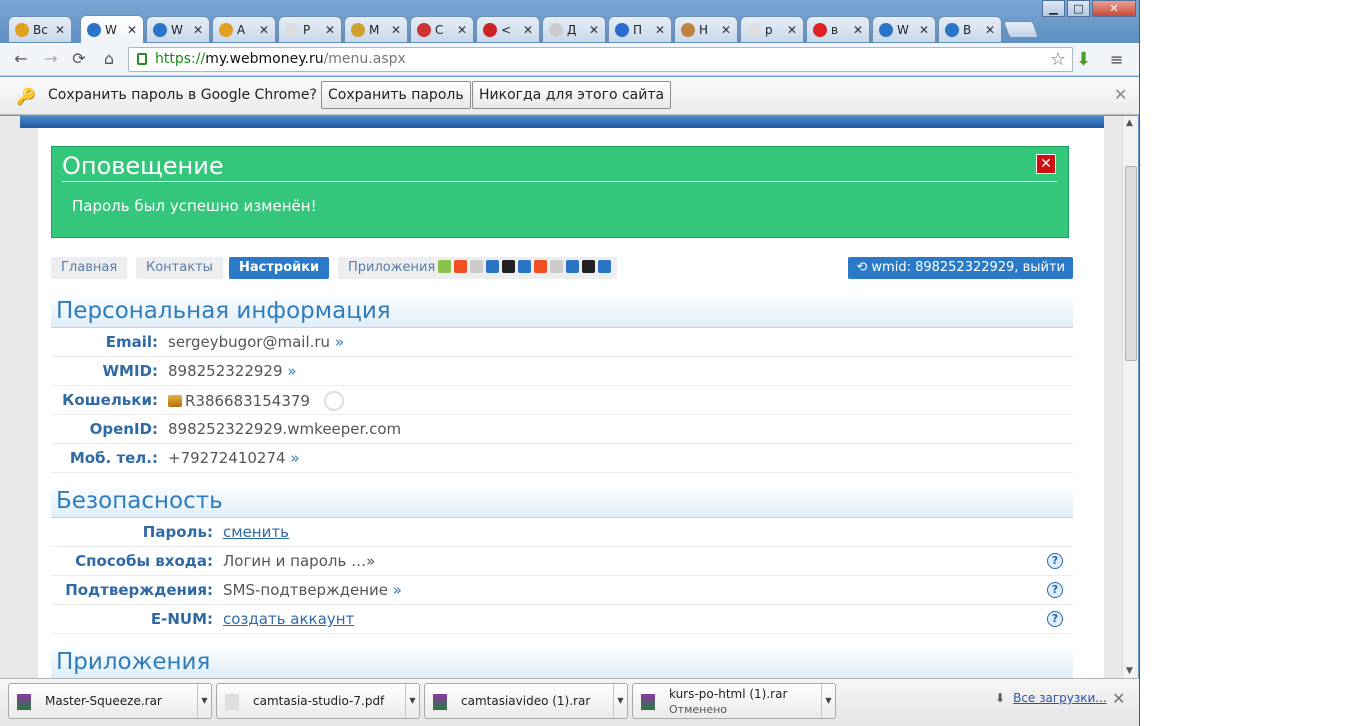 Image resolution: width=1352 pixels, height=726 pixels. Describe the element at coordinates (490, 29) in the screenshot. I see `tab-favicon-icon` at that location.